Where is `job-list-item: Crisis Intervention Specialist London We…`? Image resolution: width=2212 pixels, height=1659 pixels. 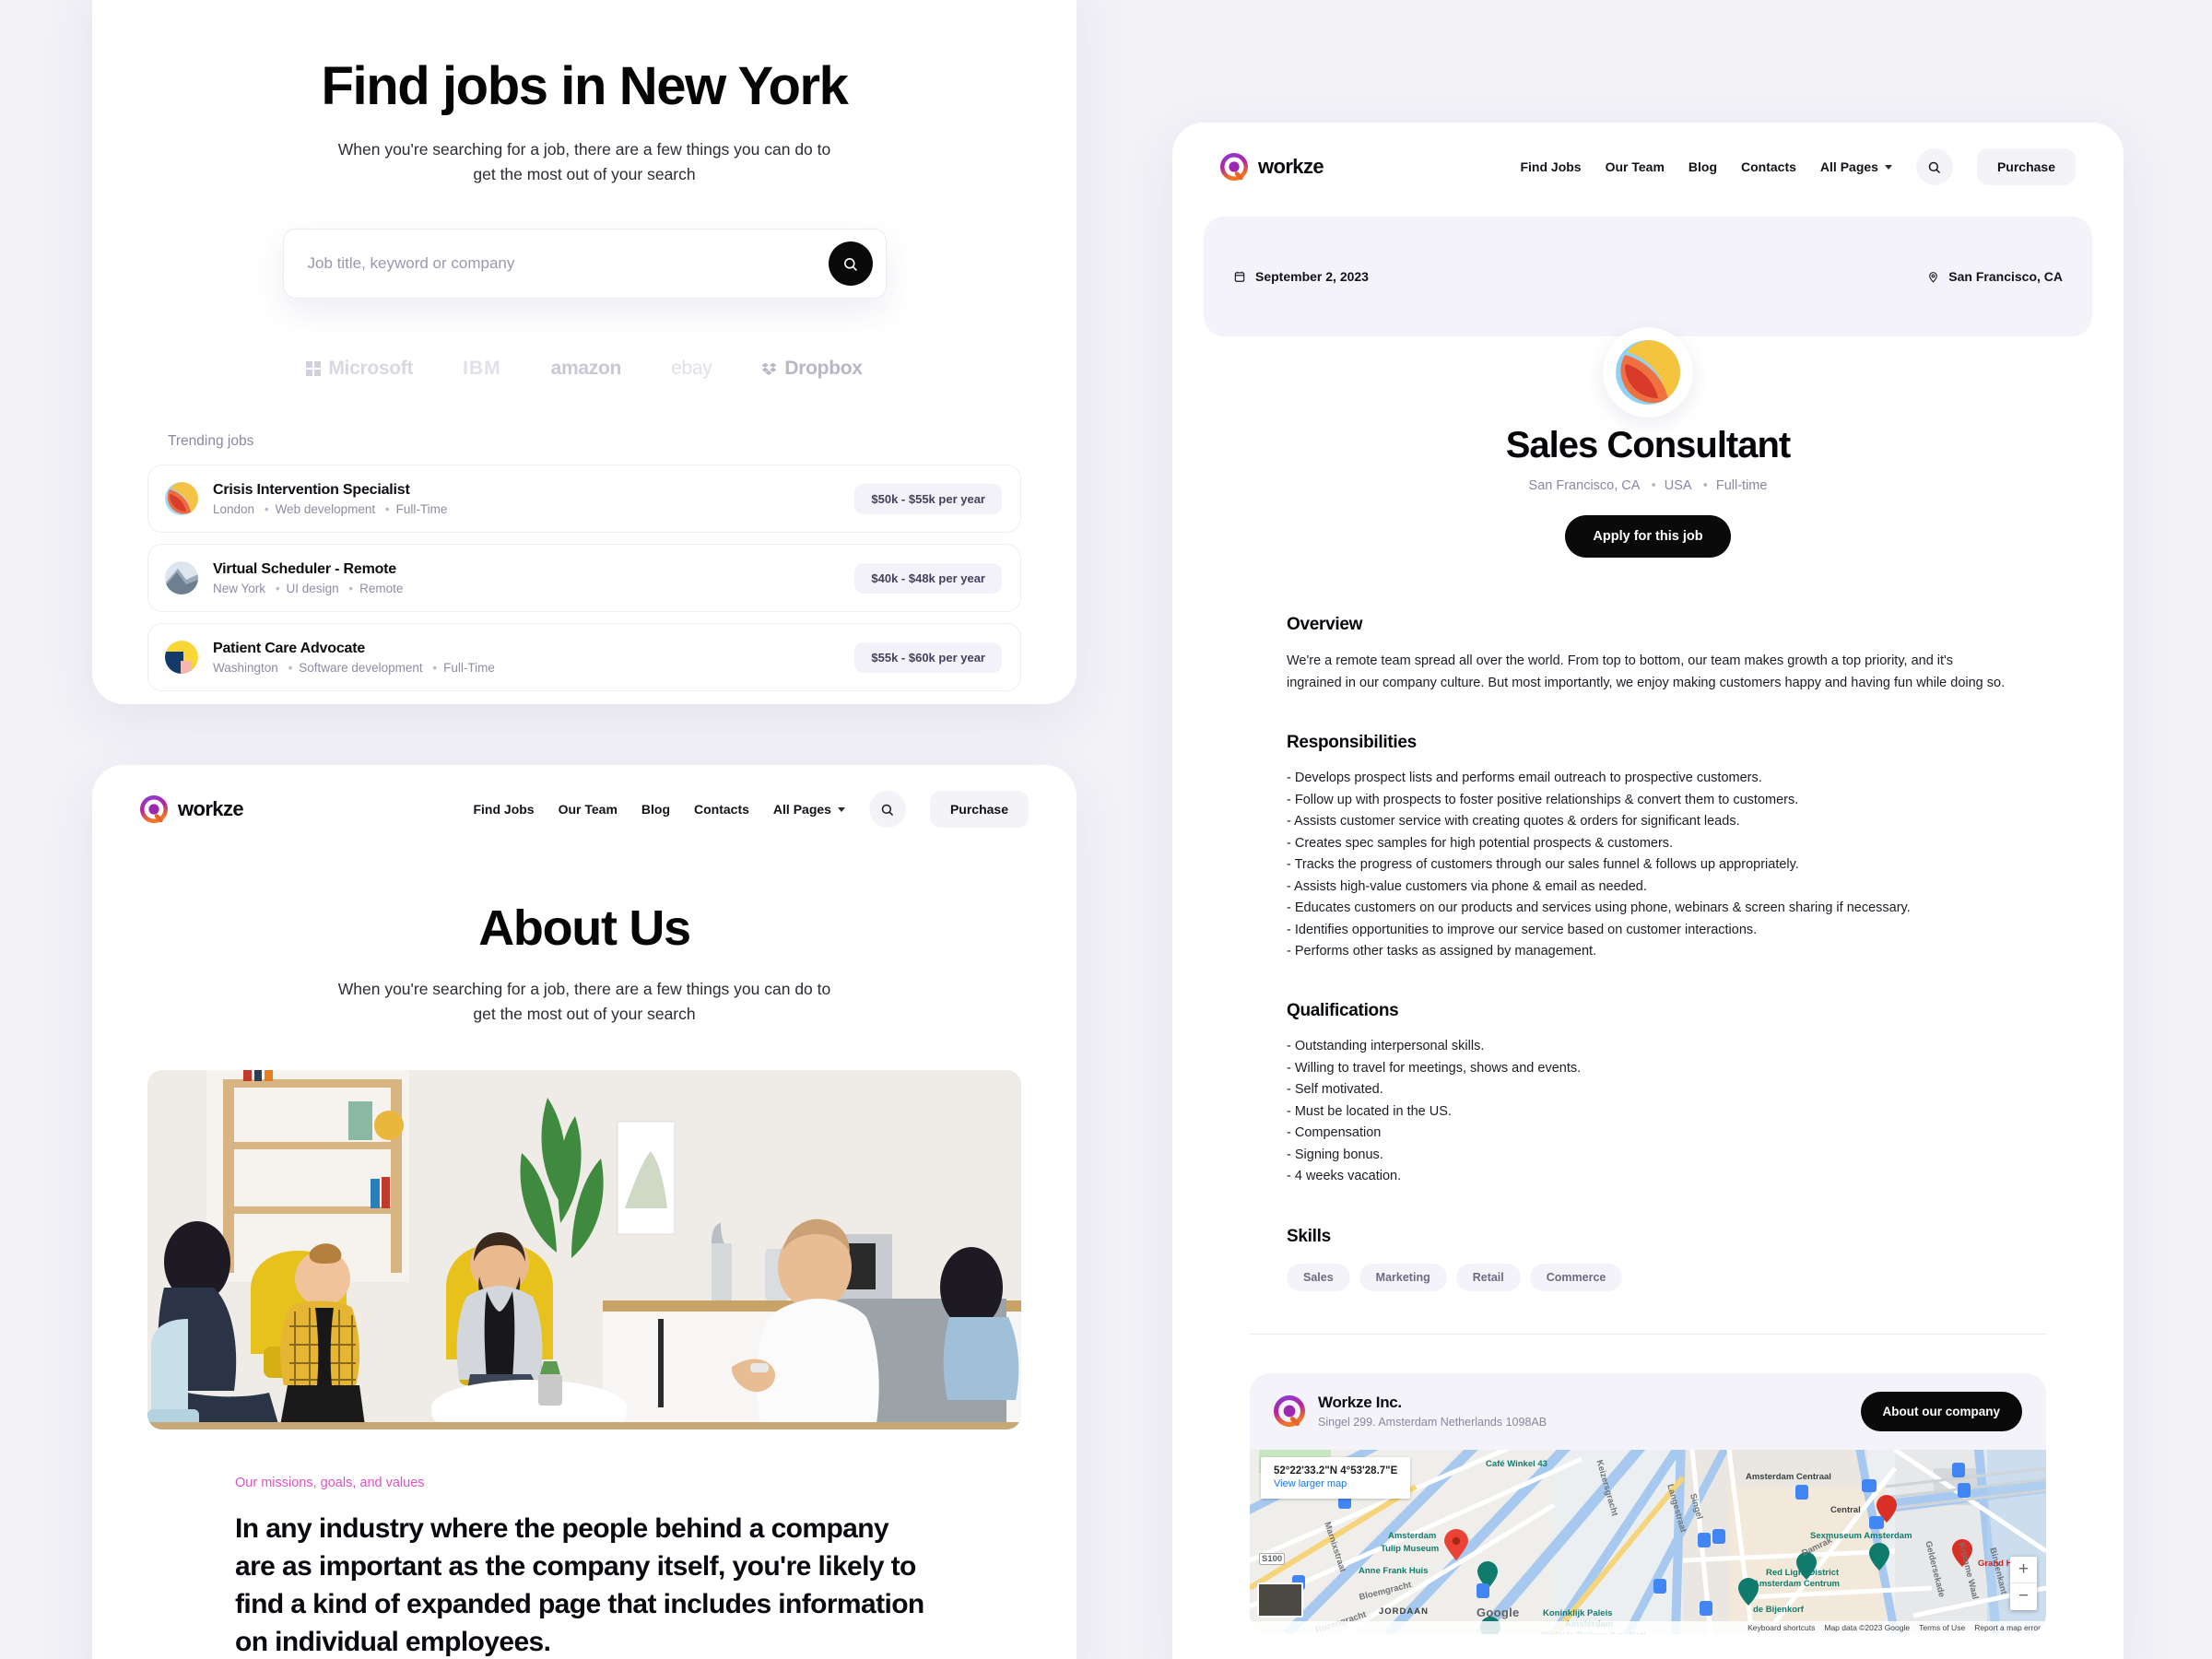
job-list-item: Crisis Intervention Specialist London We… is located at coordinates (584, 499).